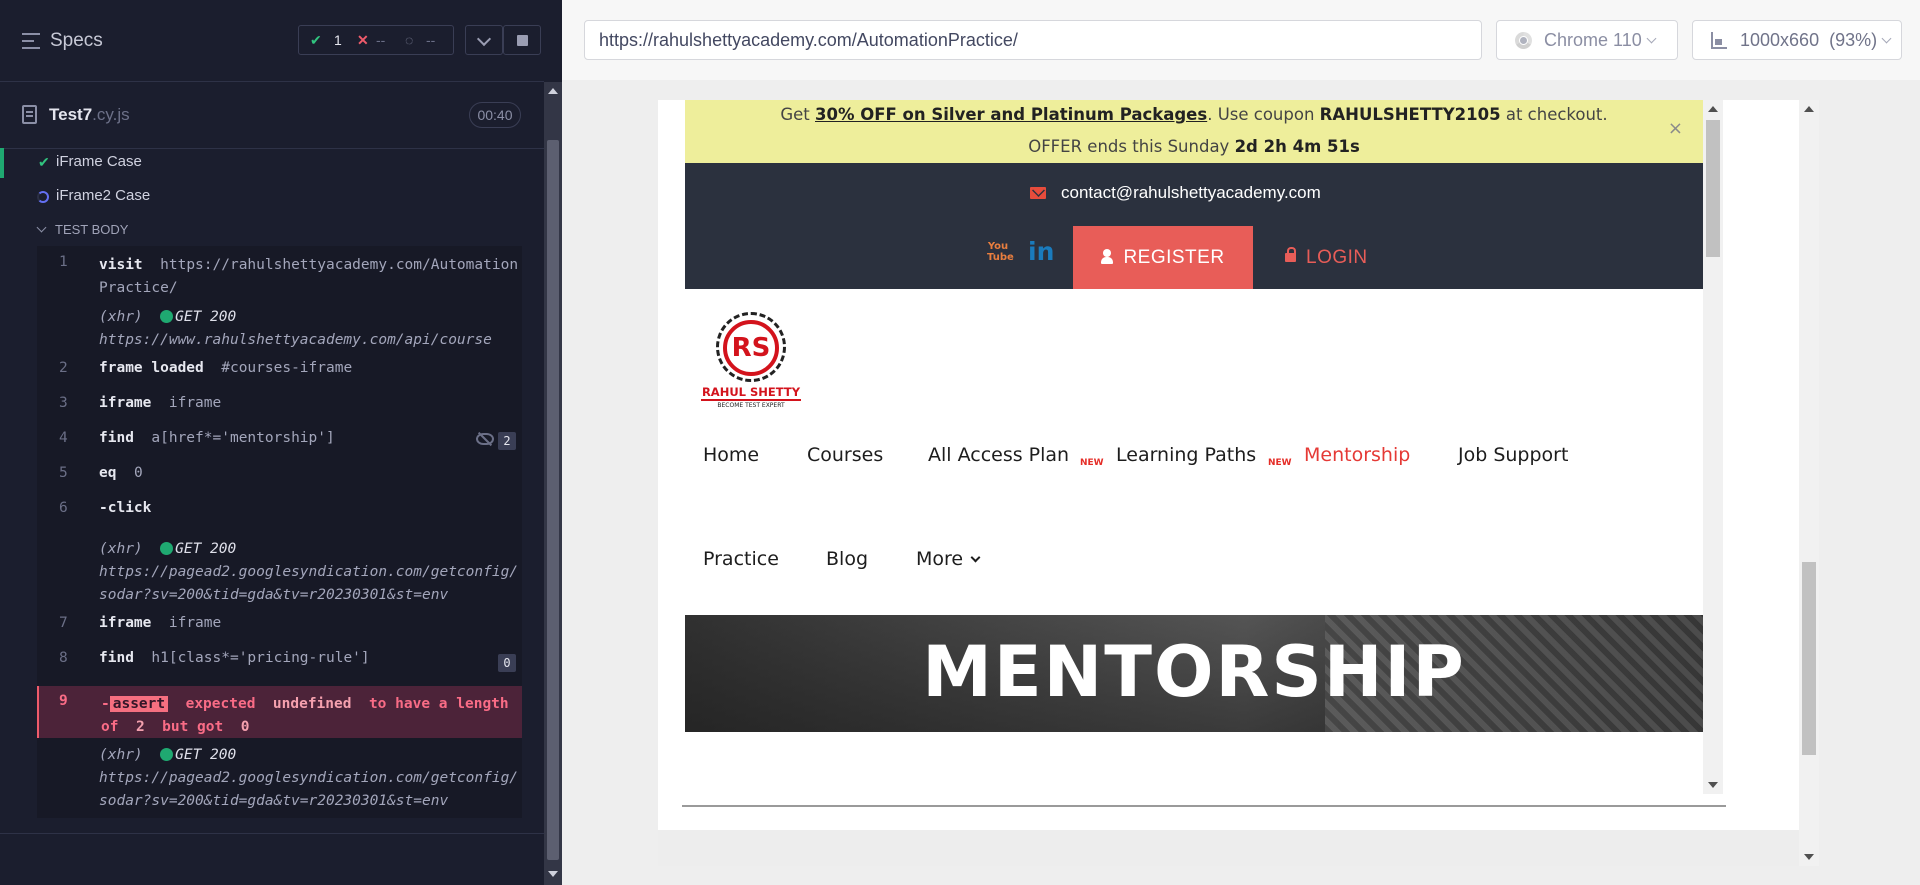 Image resolution: width=1920 pixels, height=885 pixels. I want to click on close-icon: ×, so click(1675, 128).